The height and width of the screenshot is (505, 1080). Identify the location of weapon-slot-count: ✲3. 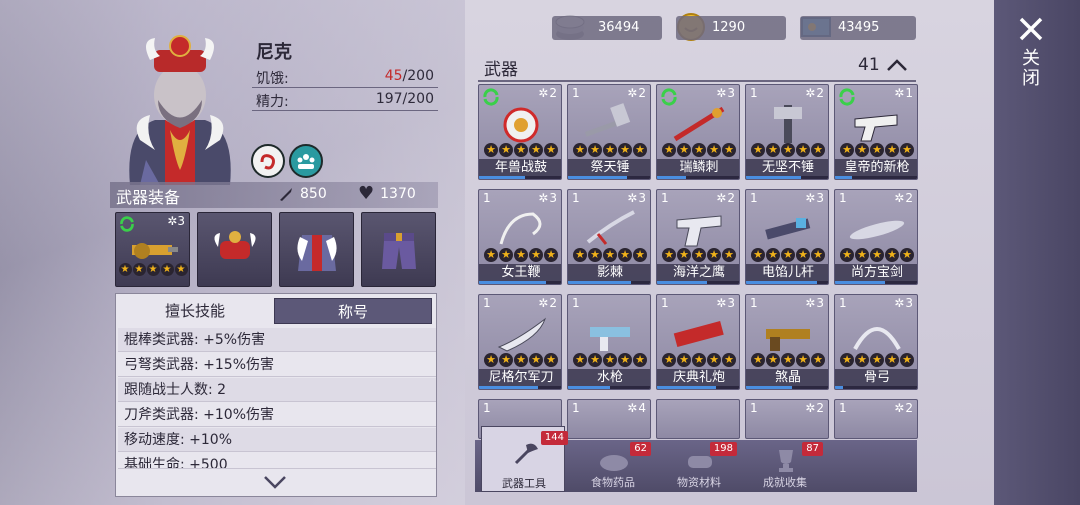
(176, 221).